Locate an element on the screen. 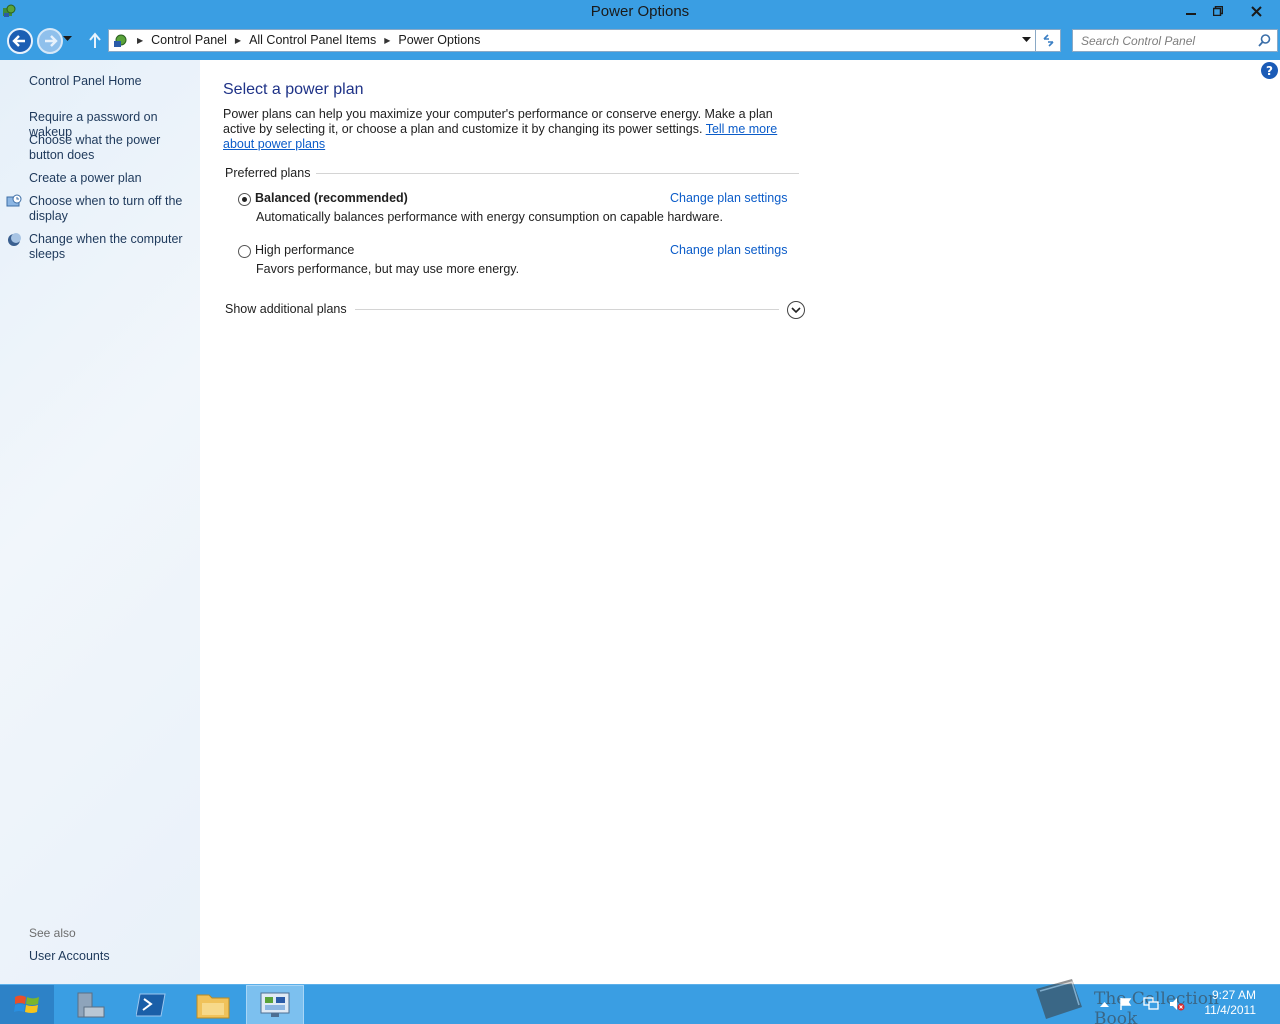  network-icon is located at coordinates (1151, 1004).